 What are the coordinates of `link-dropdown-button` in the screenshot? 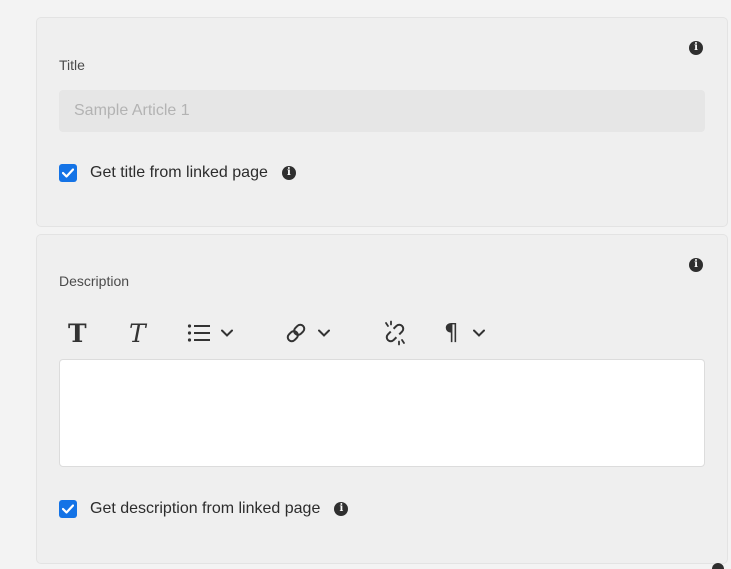 It's located at (307, 333).